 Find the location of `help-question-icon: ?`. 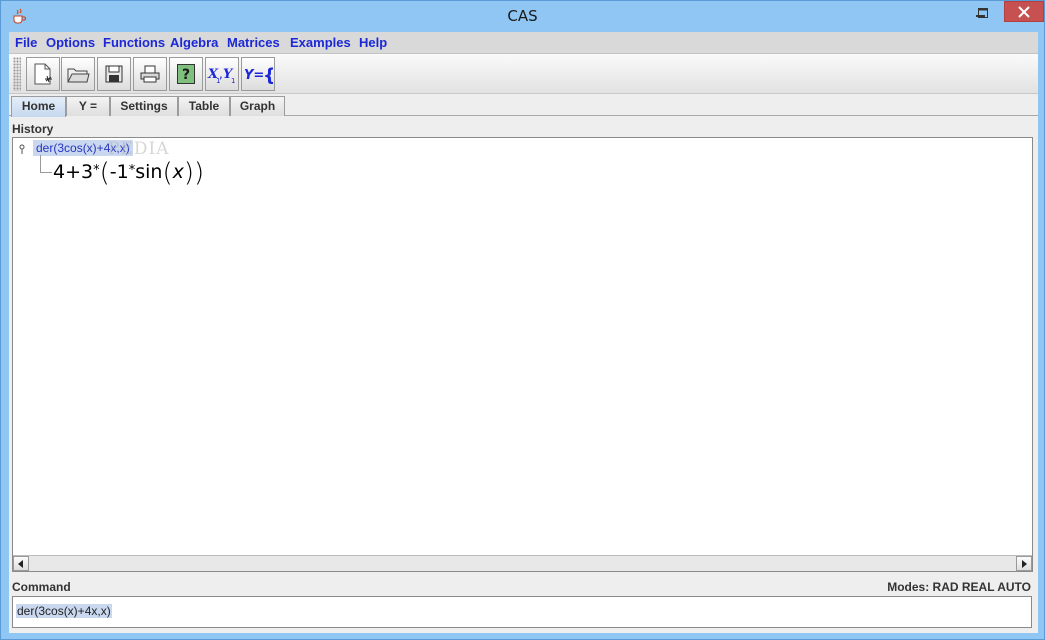

help-question-icon: ? is located at coordinates (186, 74).